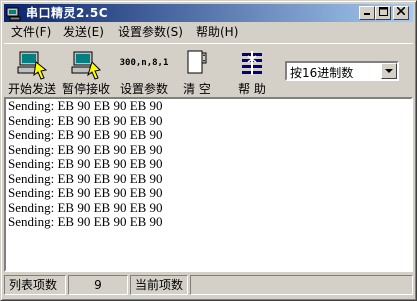  I want to click on minimize-button, so click(367, 13).